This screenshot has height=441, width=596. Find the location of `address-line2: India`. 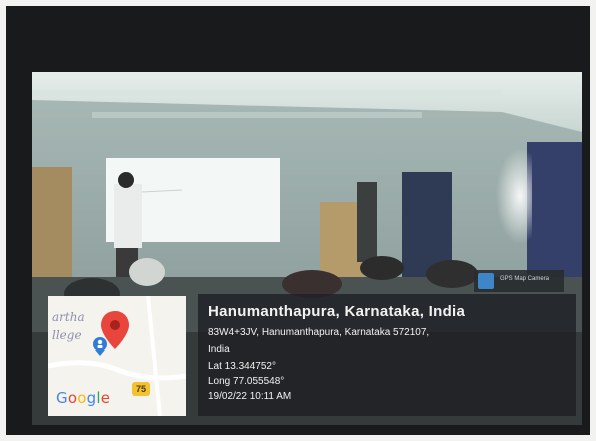

address-line2: India is located at coordinates (219, 349).